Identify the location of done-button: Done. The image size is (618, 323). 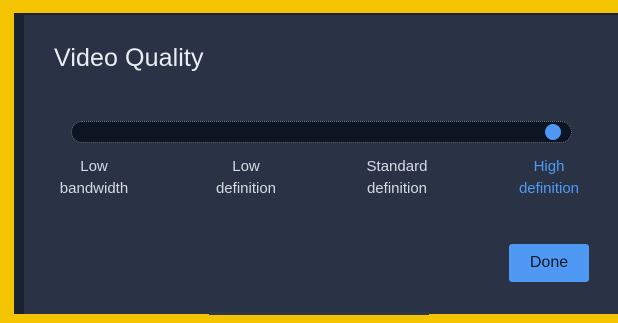
(549, 263).